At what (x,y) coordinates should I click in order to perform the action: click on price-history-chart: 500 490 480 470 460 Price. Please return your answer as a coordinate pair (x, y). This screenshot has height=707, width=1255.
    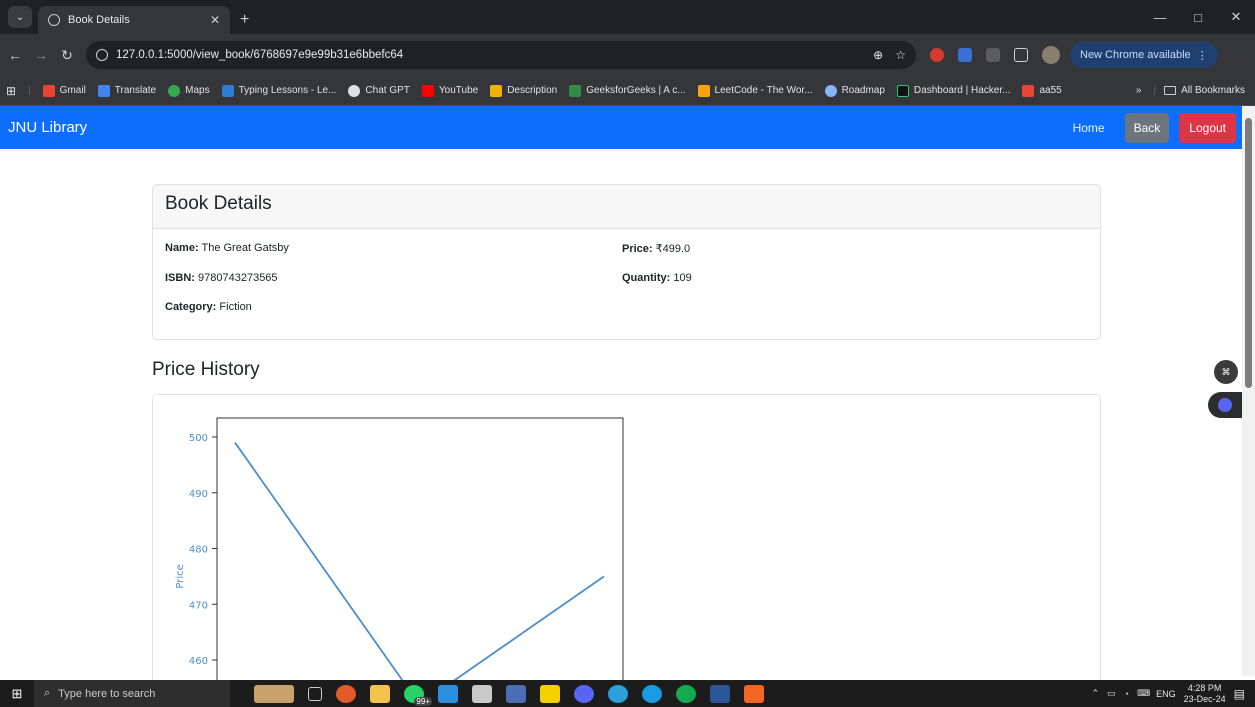
    Looking at the image, I should click on (399, 555).